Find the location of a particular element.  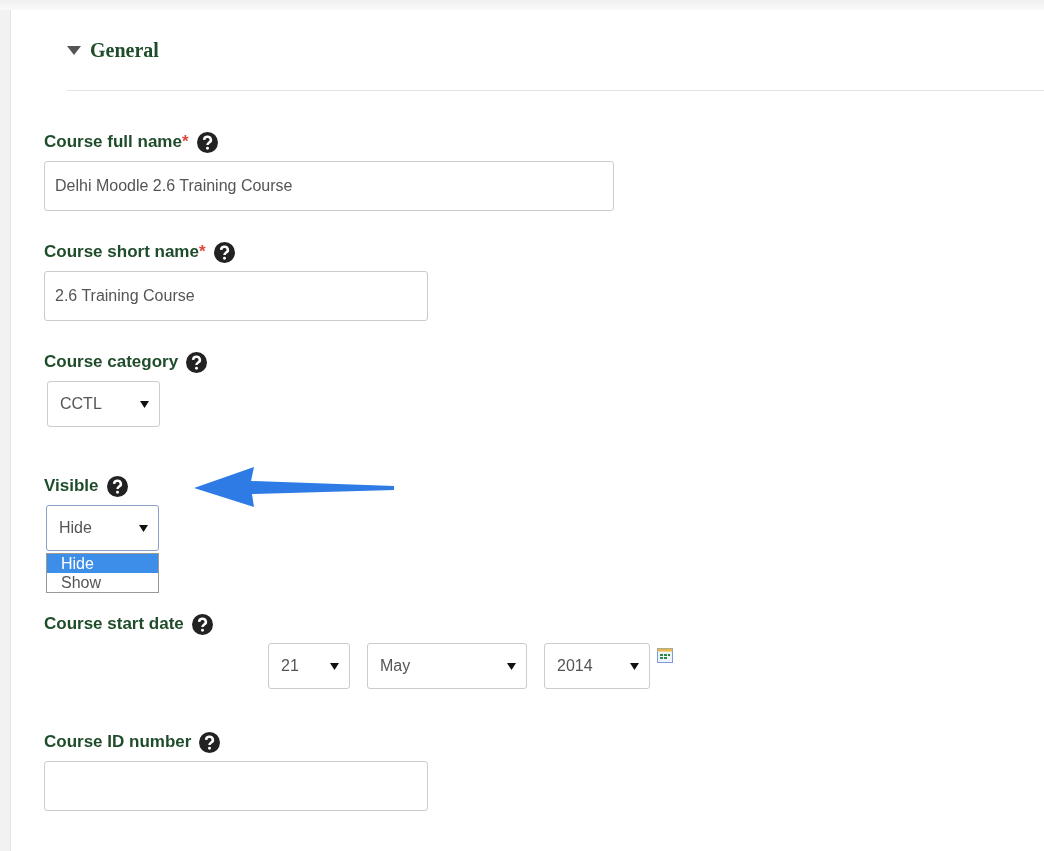

select-dropdown: 21 is located at coordinates (309, 666).